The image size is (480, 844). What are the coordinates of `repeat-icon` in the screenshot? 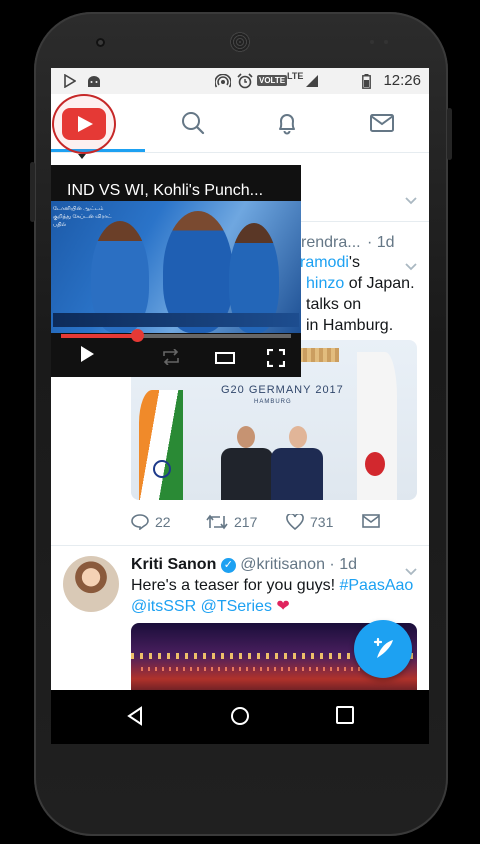 It's located at (171, 359).